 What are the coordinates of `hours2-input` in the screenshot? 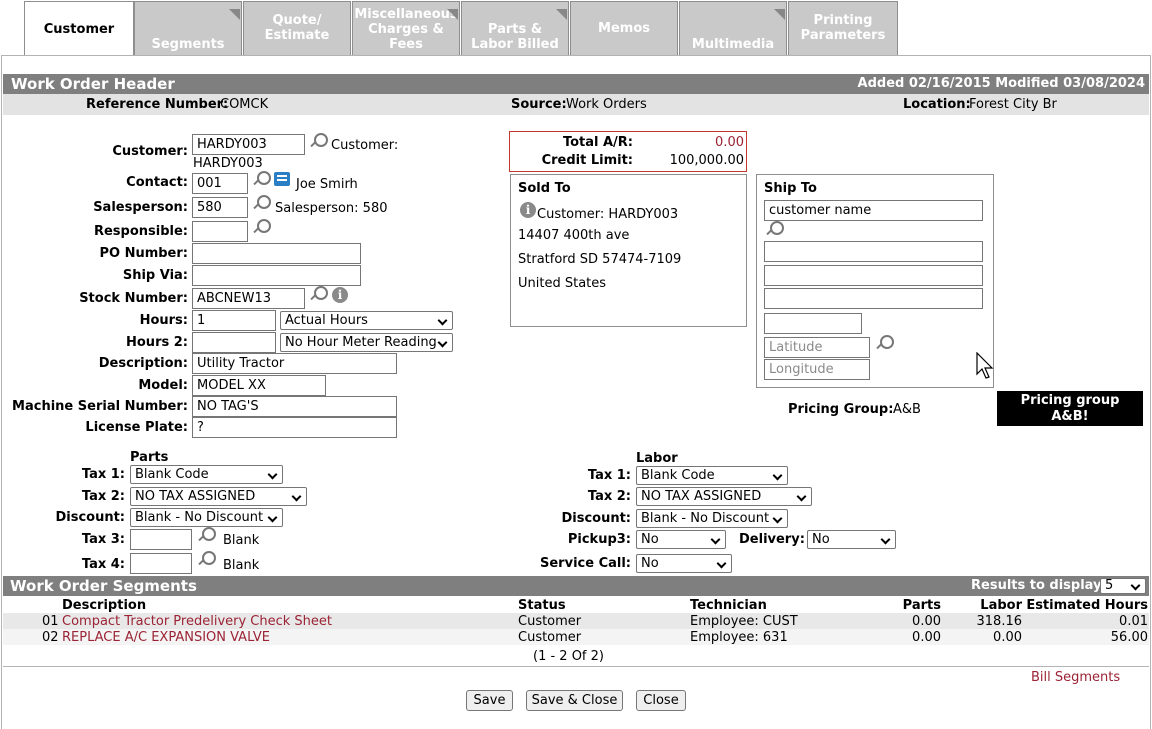 It's located at (234, 342).